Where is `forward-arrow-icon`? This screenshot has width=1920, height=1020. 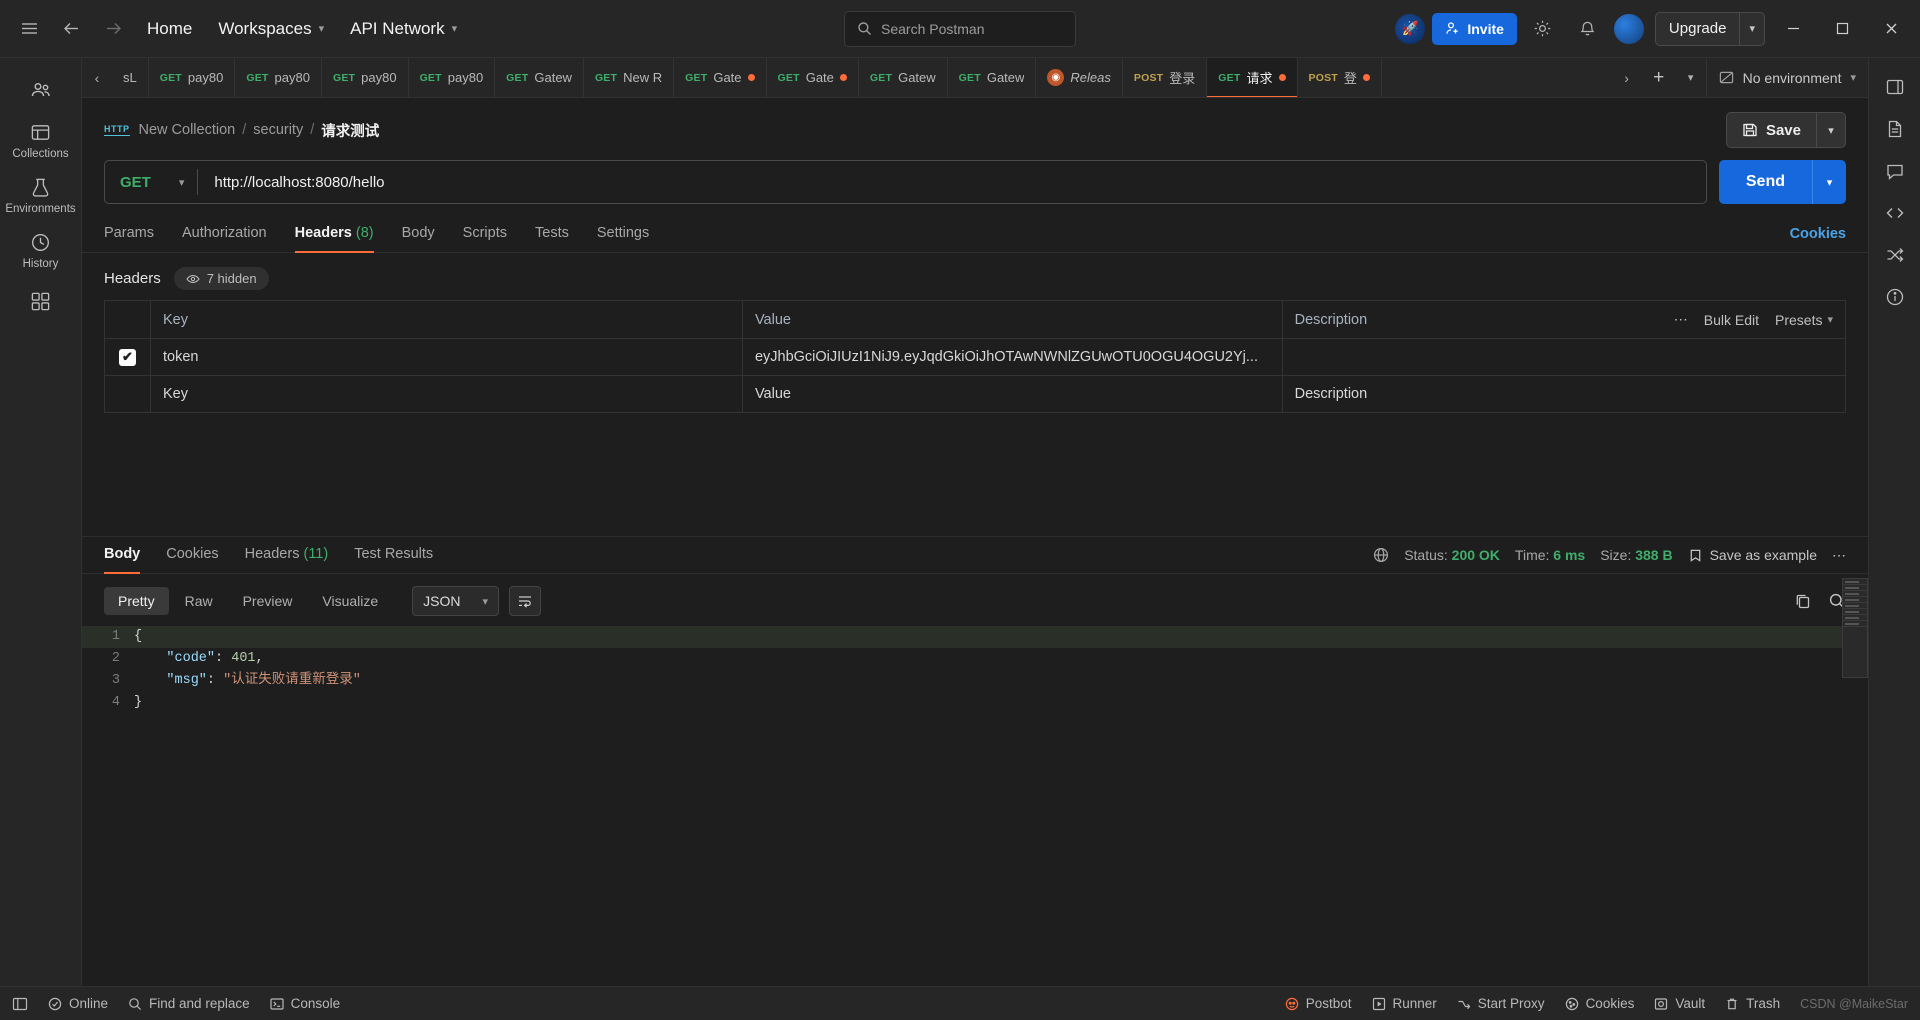
forward-arrow-icon is located at coordinates (113, 29).